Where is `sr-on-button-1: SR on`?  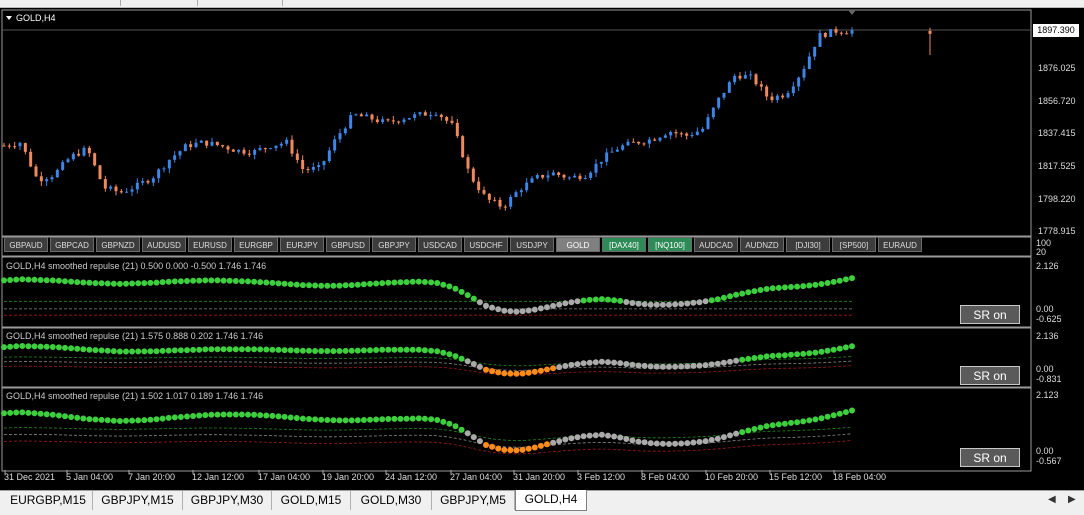
sr-on-button-1: SR on is located at coordinates (990, 314).